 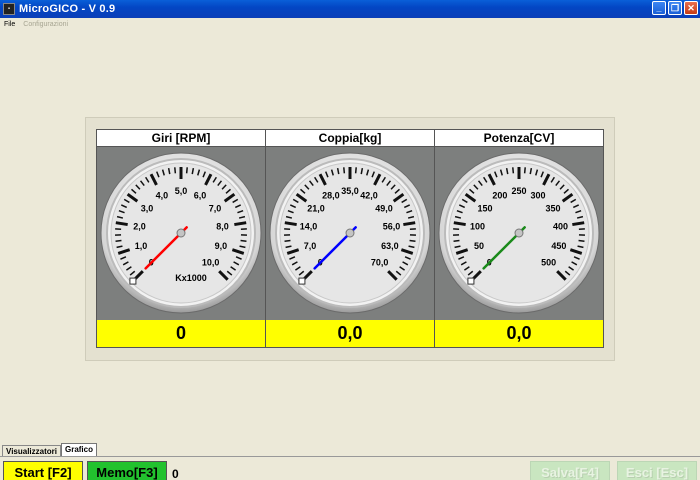 What do you see at coordinates (9, 24) in the screenshot?
I see `menu-file: File` at bounding box center [9, 24].